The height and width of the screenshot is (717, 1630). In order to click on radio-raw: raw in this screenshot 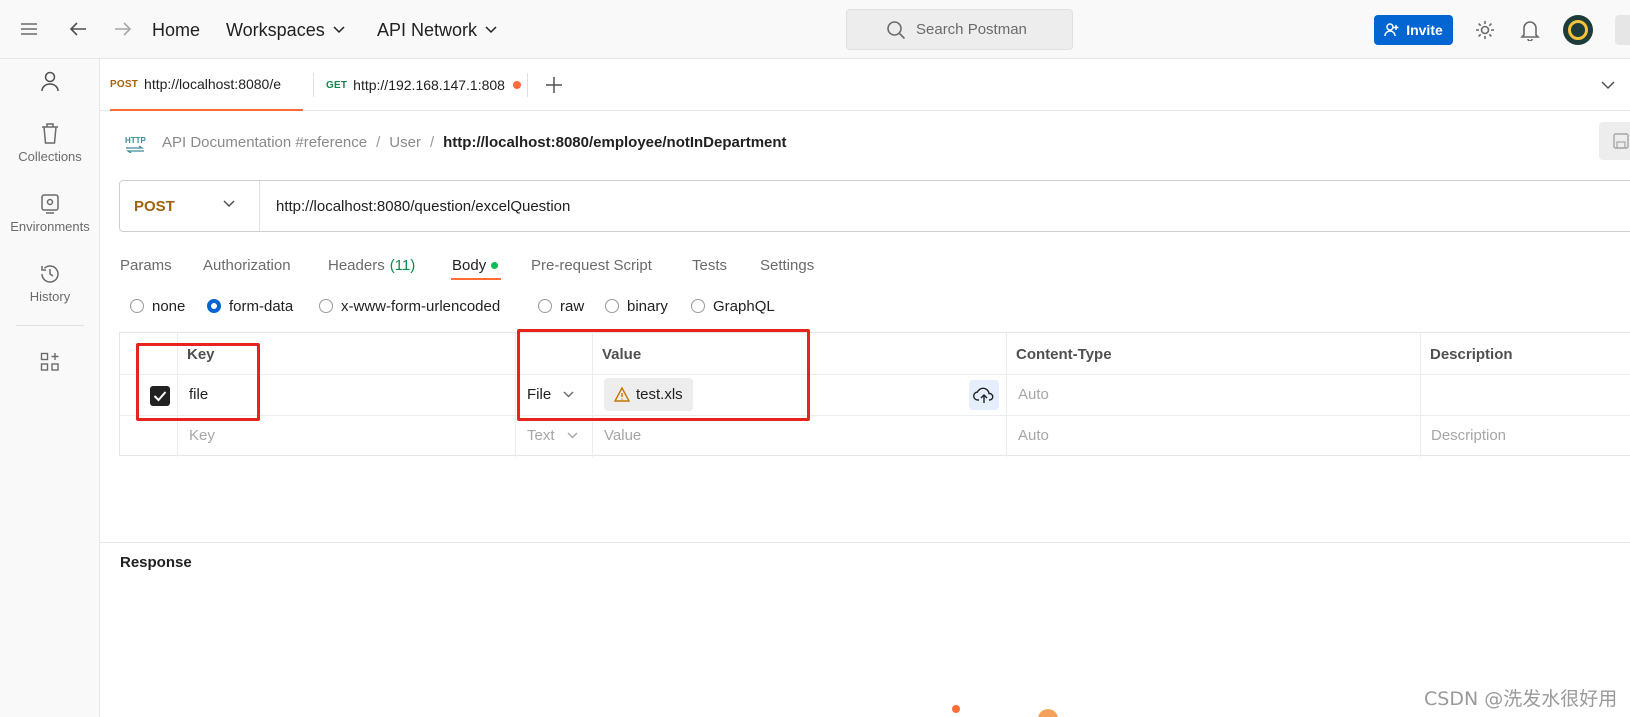, I will do `click(561, 306)`.